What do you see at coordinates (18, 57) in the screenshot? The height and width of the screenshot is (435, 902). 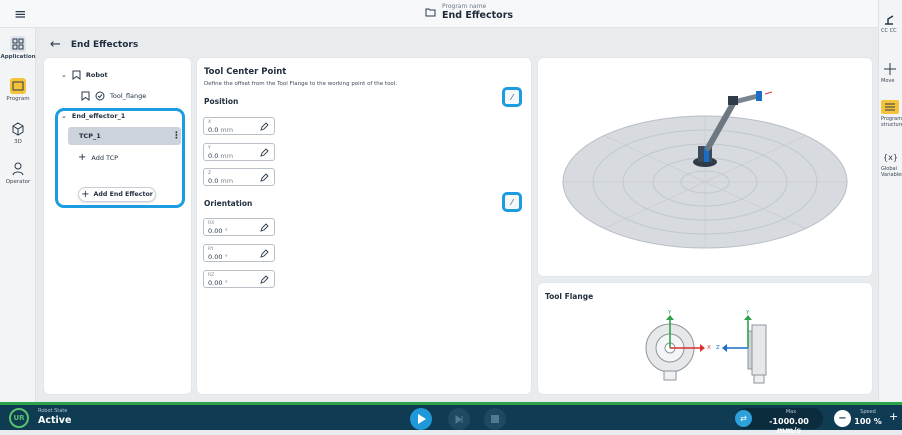 I see `nav-application-label: Application` at bounding box center [18, 57].